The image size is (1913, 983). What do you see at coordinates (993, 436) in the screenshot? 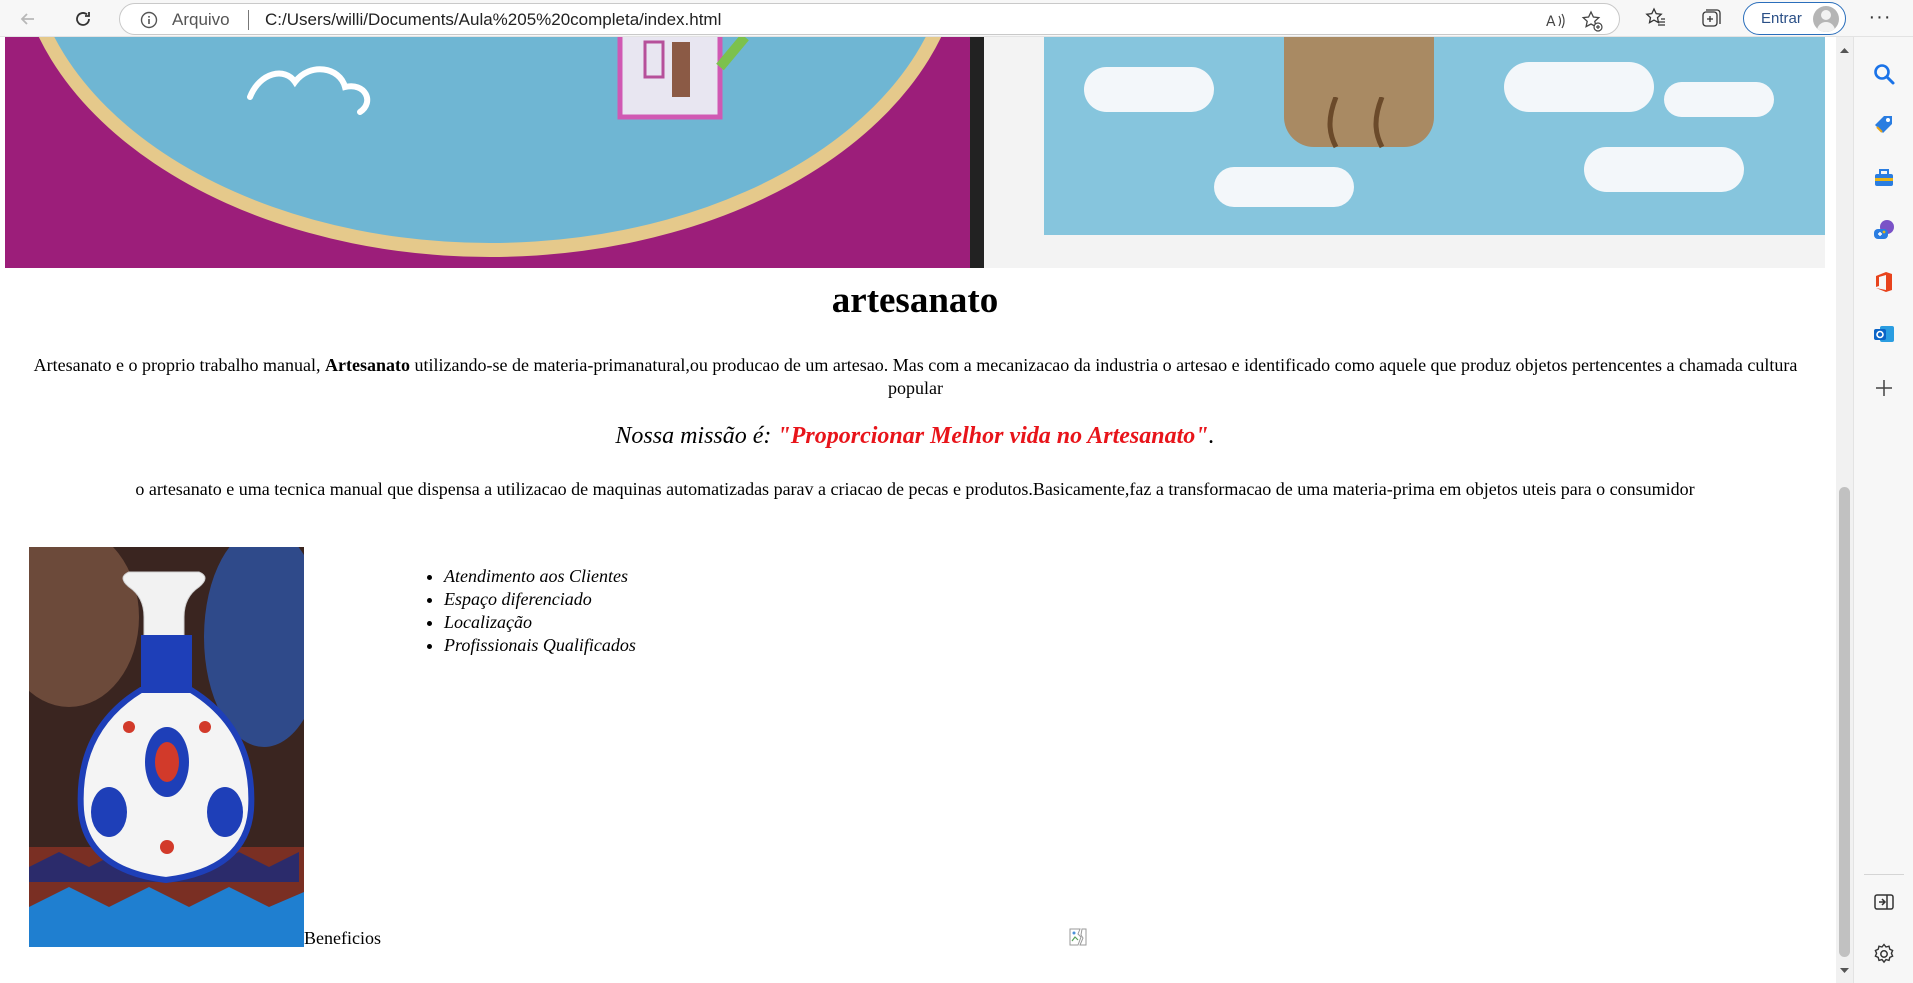
I see `mission-quote: "Proporcionar Melhor vida no Artesanato"` at bounding box center [993, 436].